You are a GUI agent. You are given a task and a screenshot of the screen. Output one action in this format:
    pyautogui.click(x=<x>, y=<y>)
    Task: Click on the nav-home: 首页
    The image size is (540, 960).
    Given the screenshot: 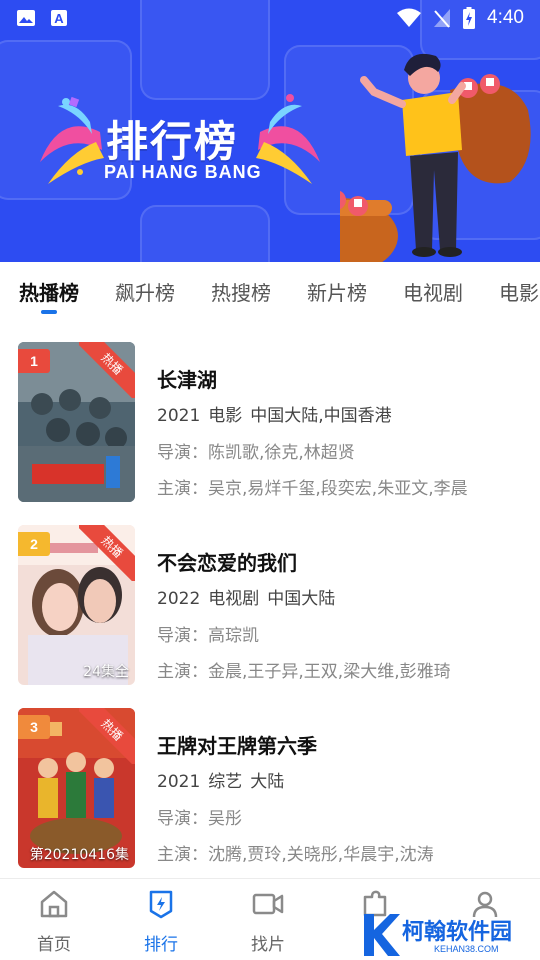 What is the action you would take?
    pyautogui.click(x=54, y=922)
    